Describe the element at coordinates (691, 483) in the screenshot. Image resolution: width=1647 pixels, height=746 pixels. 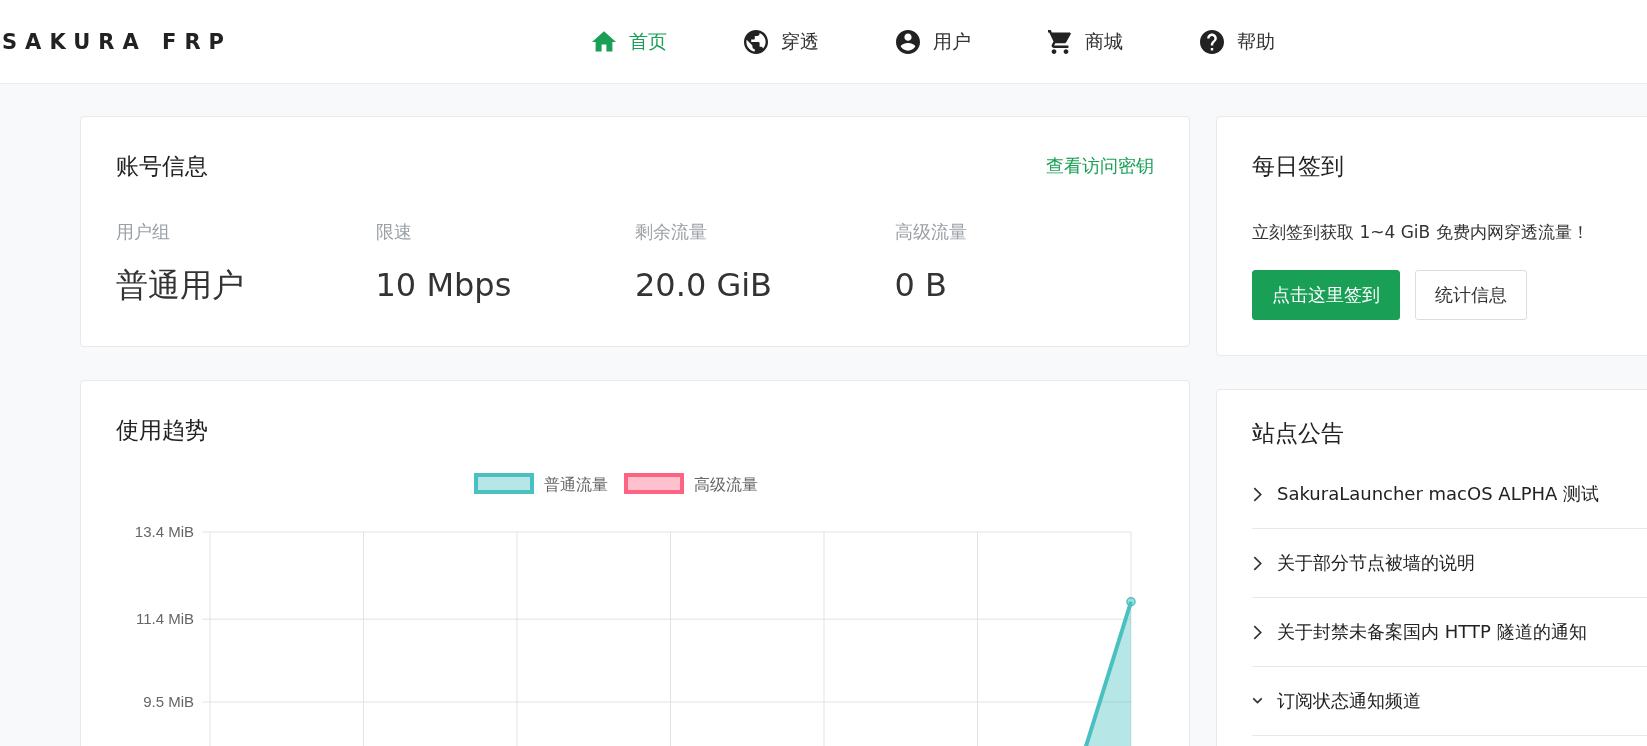
I see `legend-item: 高级流量` at that location.